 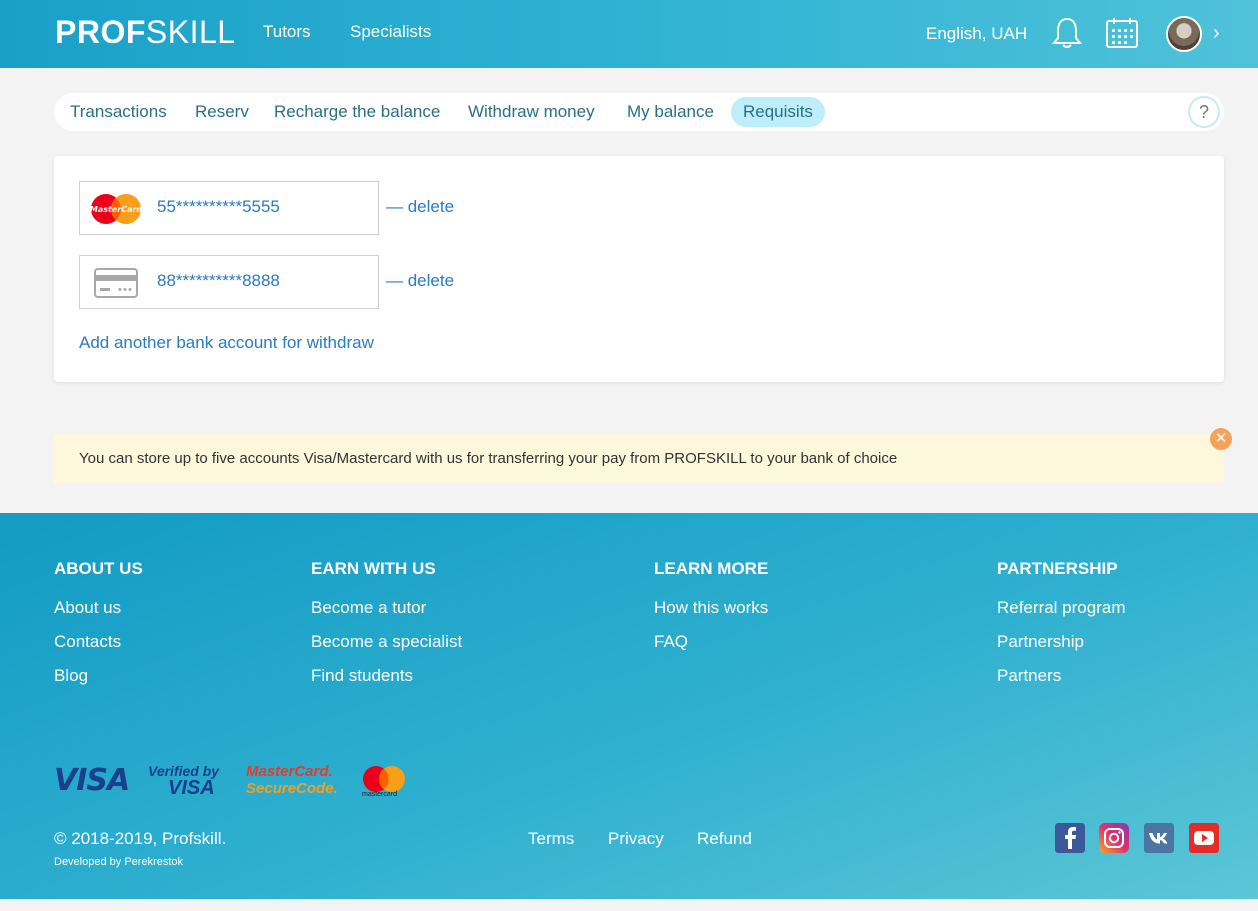 I want to click on mastercard-icon: MasterCard, so click(x=116, y=209).